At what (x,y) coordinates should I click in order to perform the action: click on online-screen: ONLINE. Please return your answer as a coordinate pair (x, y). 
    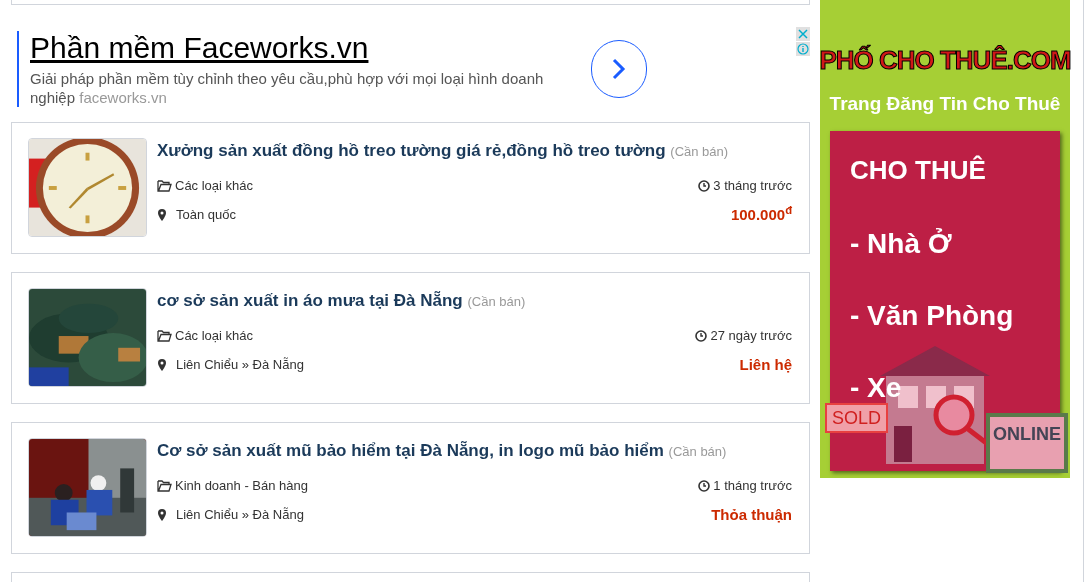
    Looking at the image, I should click on (1027, 443).